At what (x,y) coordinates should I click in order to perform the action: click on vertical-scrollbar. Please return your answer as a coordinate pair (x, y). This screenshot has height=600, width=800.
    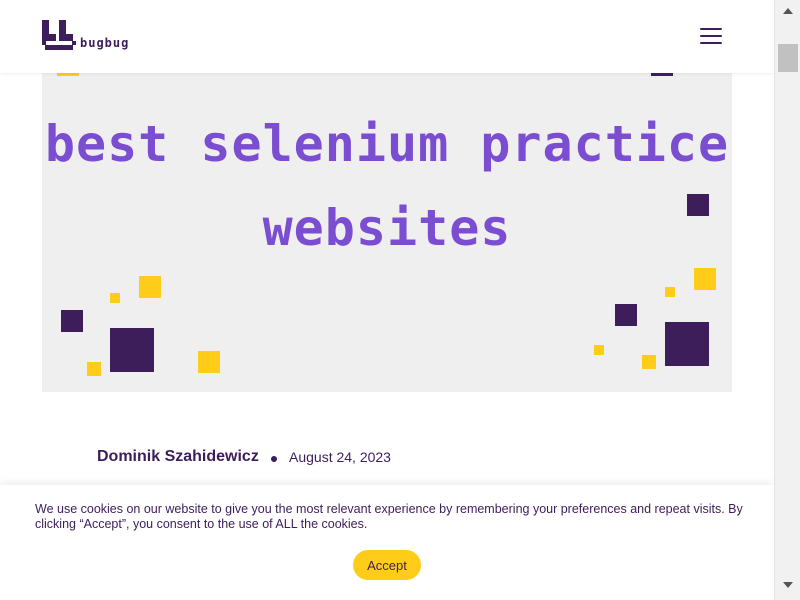
    Looking at the image, I should click on (787, 300).